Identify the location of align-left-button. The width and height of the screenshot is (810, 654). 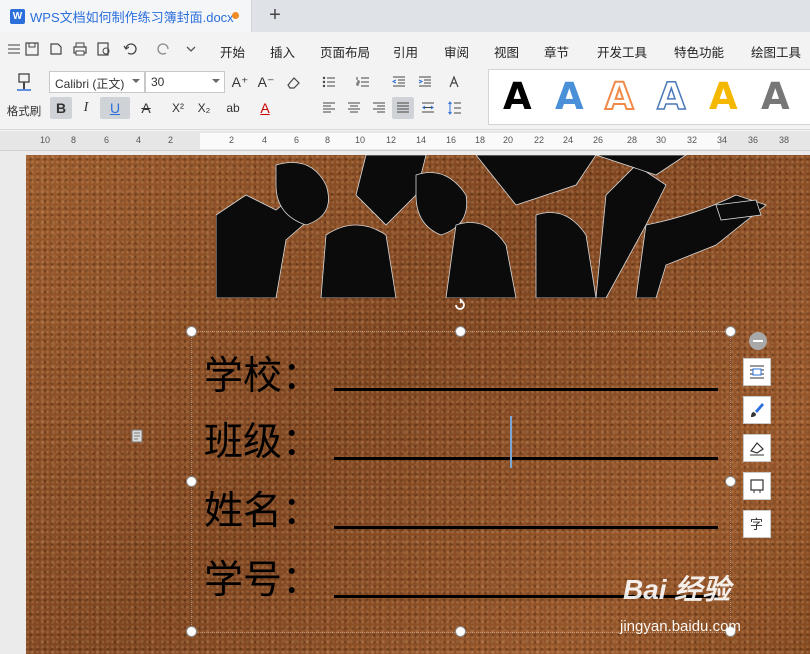
(329, 108).